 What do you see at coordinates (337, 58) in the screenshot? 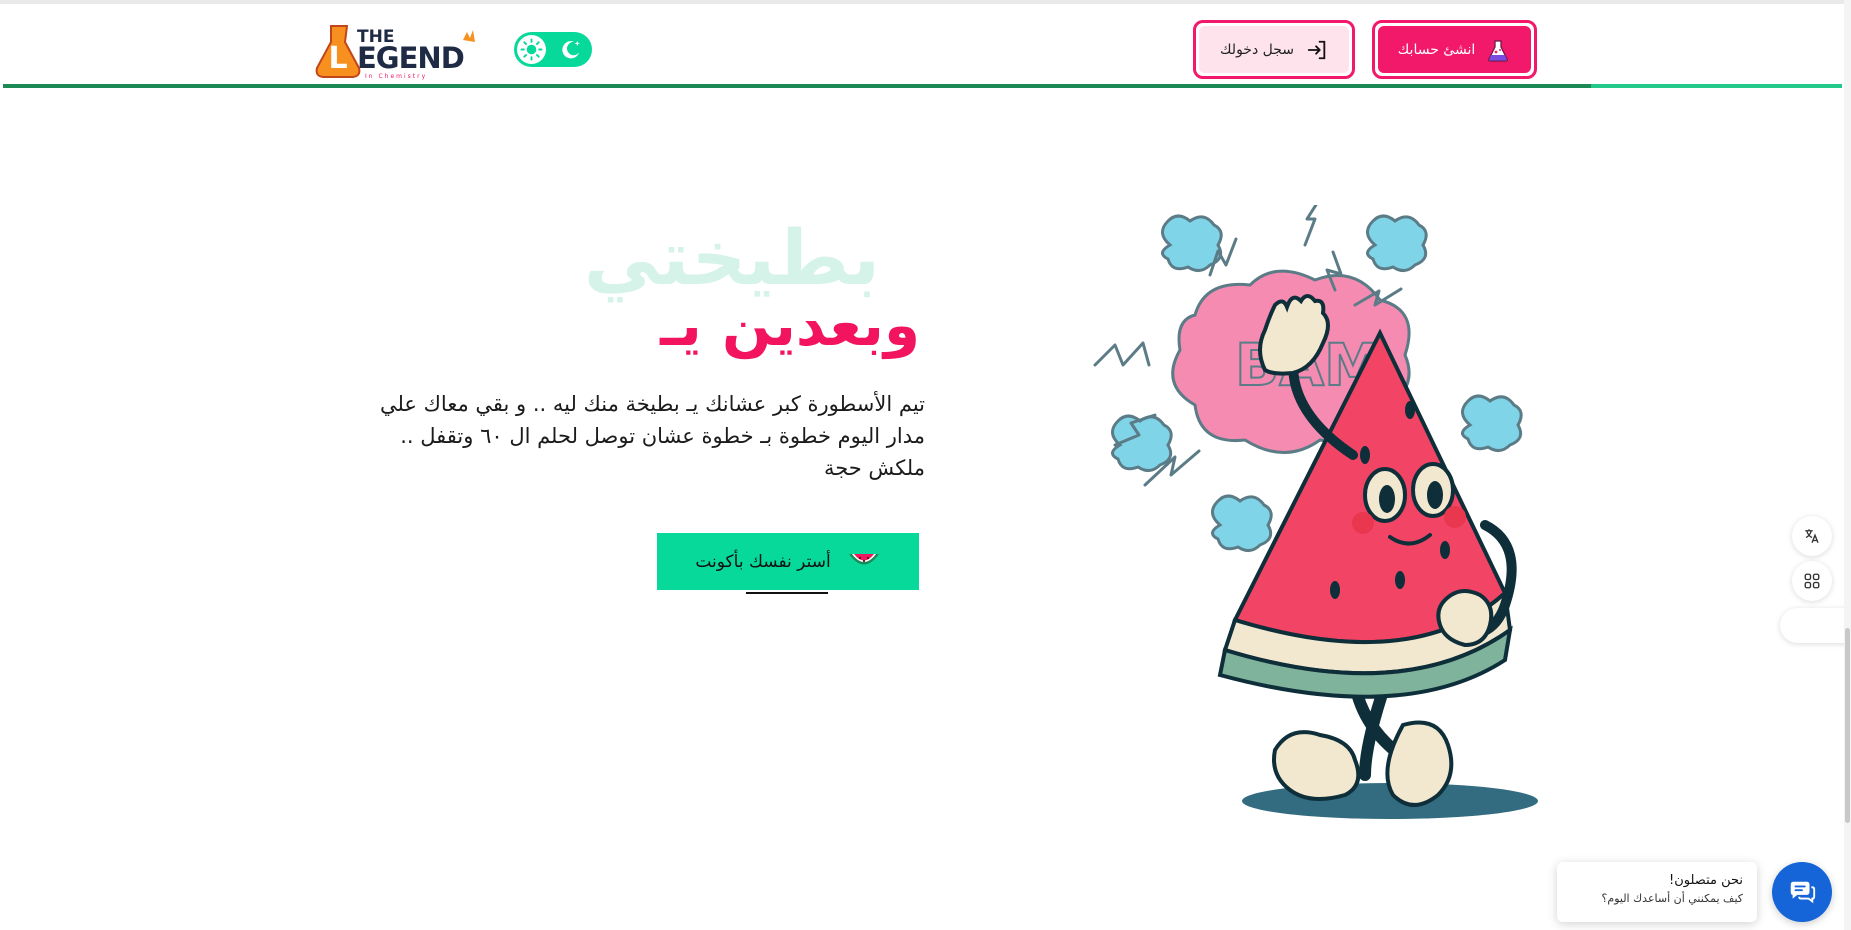
I see `logo-letter: L` at bounding box center [337, 58].